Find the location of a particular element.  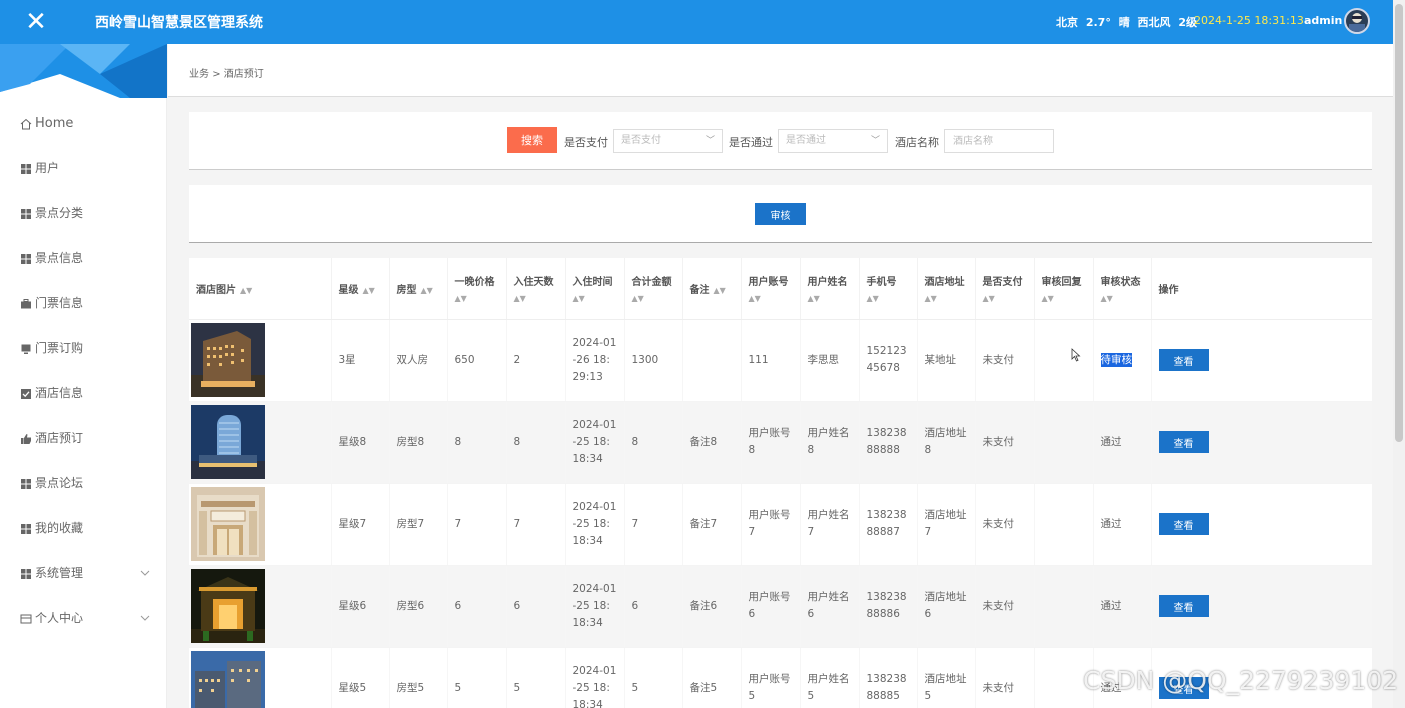

sidebar-item-label: 门票信息 is located at coordinates (59, 303).